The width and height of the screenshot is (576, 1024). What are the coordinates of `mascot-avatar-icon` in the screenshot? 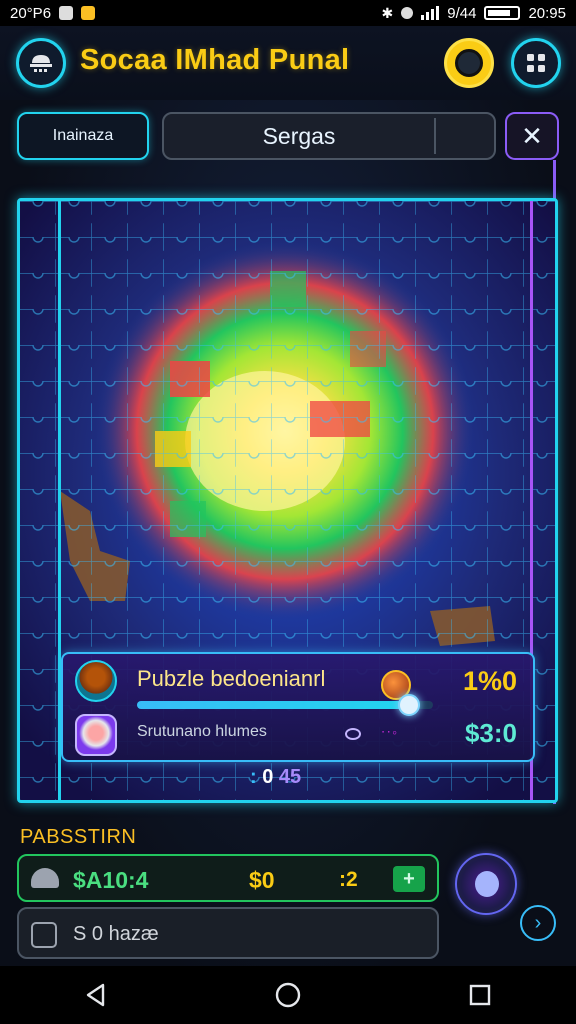 It's located at (469, 63).